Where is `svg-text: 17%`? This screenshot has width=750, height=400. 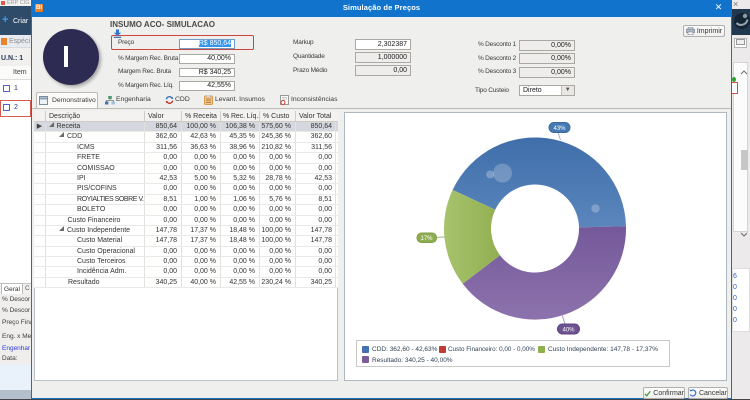 svg-text: 17% is located at coordinates (426, 239).